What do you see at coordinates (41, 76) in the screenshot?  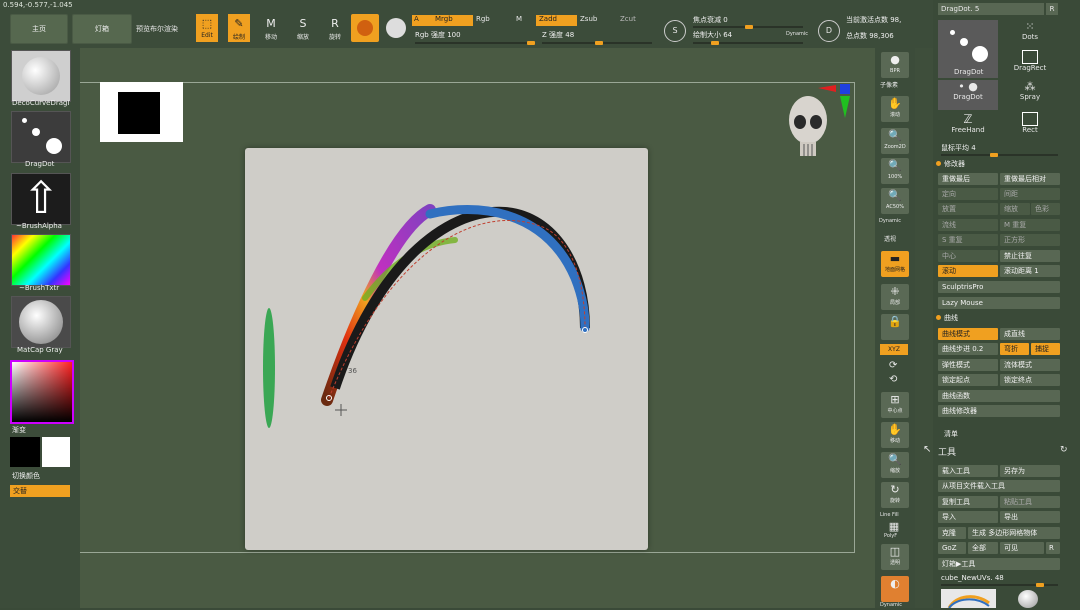 I see `brush-thumbnail` at bounding box center [41, 76].